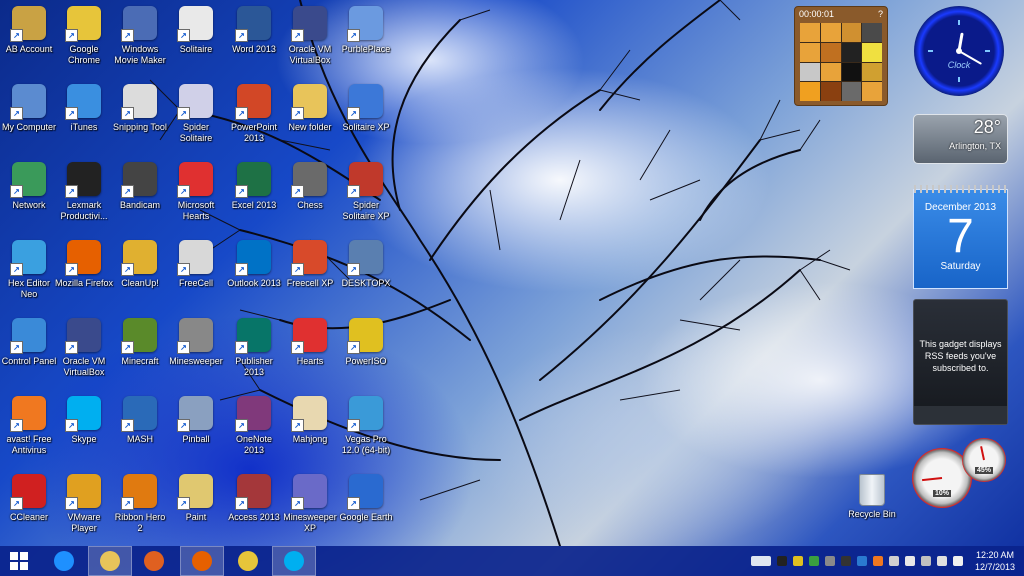  I want to click on desktop-shortcut-label: PowerPoint 2013, so click(254, 132).